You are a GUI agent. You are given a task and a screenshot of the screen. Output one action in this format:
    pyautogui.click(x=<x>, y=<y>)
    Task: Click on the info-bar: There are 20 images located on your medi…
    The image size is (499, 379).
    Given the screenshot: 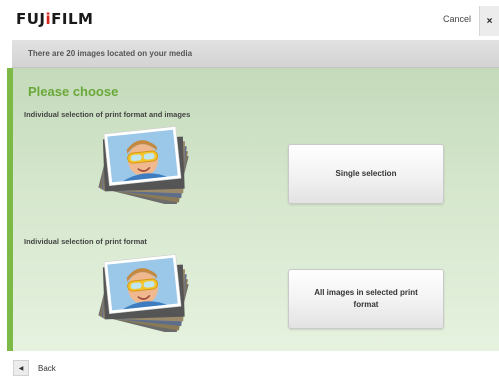 What is the action you would take?
    pyautogui.click(x=255, y=54)
    